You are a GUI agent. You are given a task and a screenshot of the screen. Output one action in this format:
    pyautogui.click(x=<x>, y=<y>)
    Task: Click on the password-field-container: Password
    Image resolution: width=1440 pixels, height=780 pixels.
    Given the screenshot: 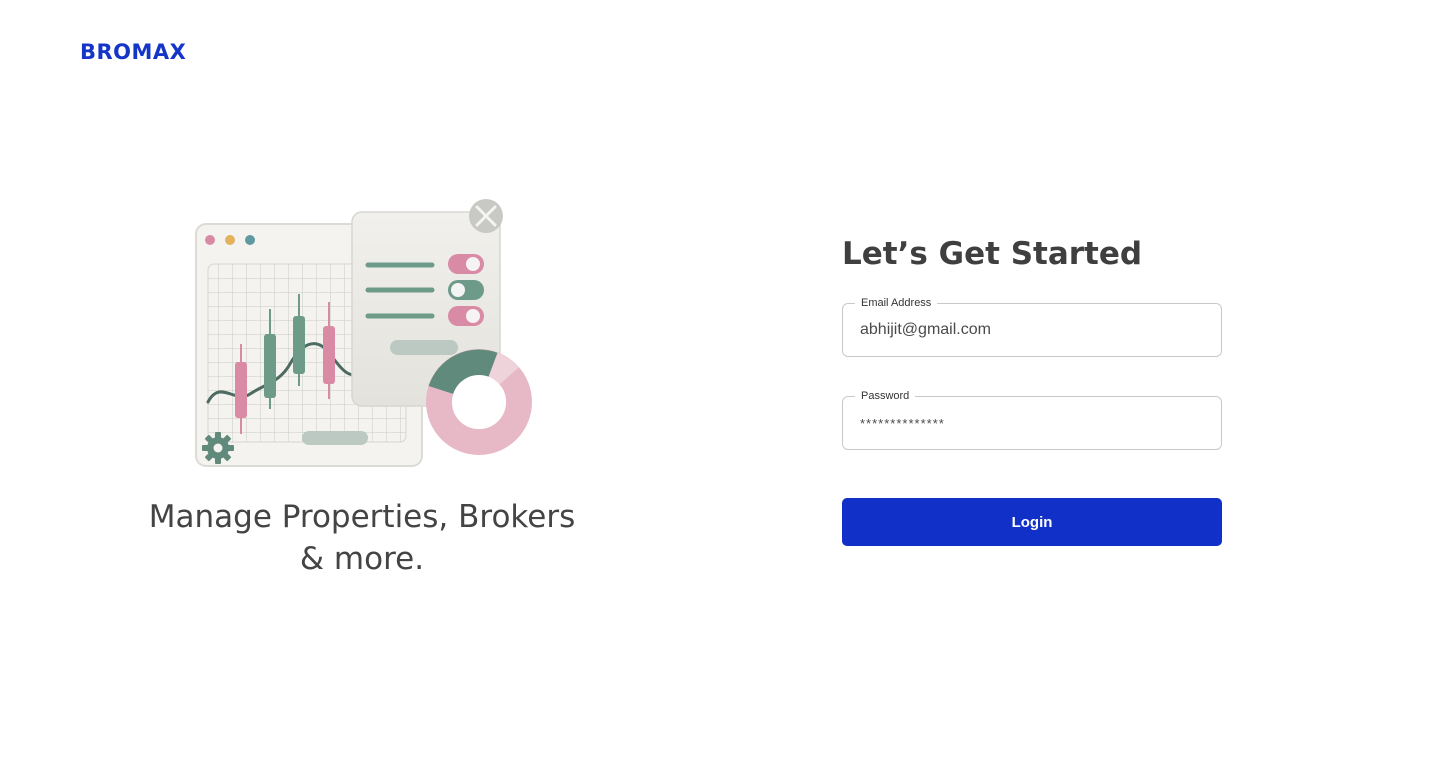 What is the action you would take?
    pyautogui.click(x=1032, y=419)
    